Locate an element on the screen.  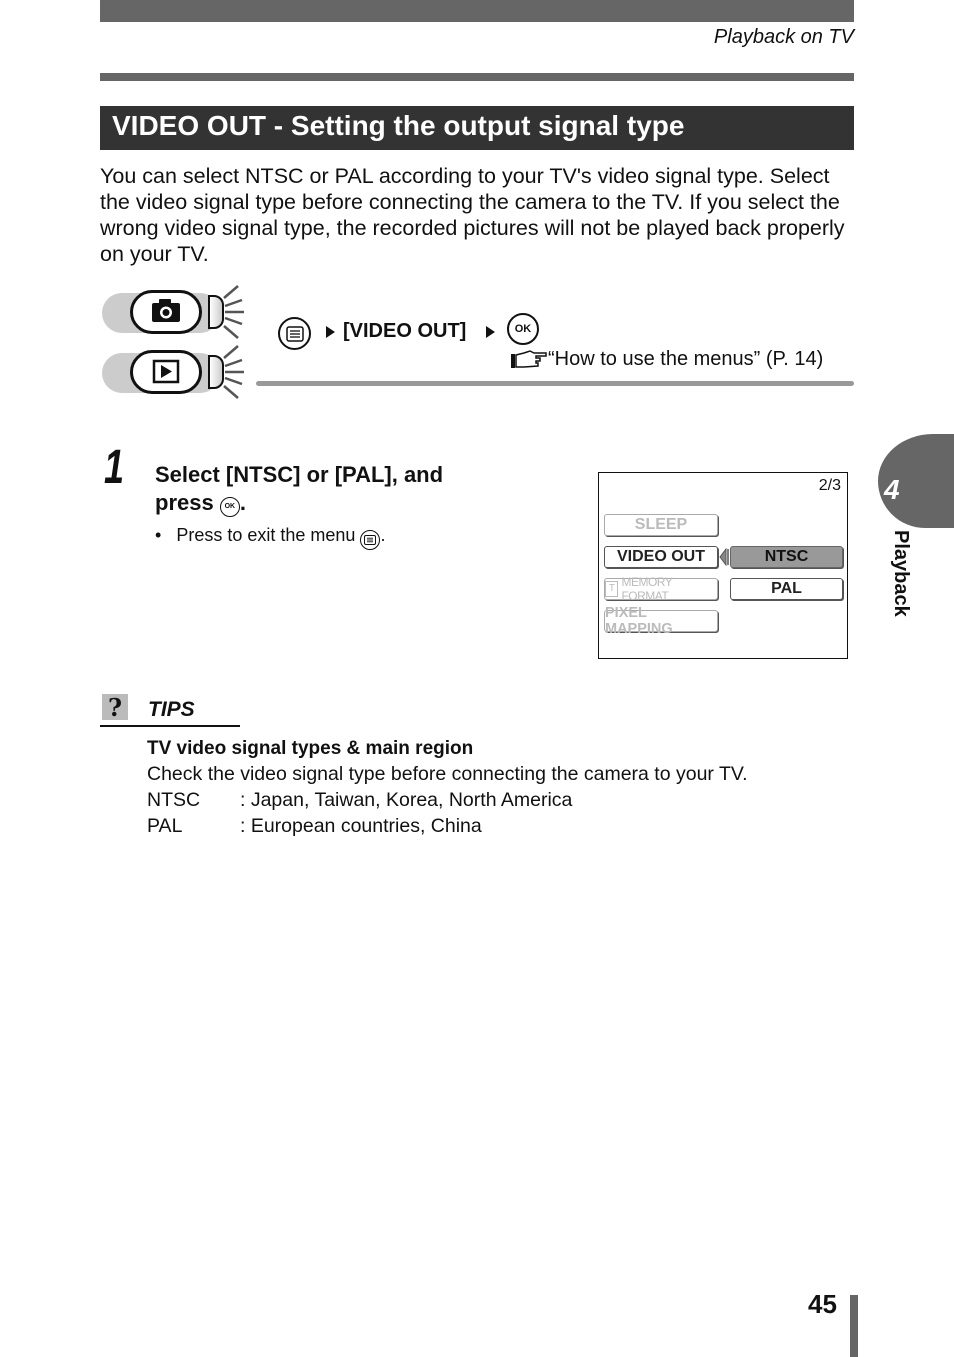
step-title-line1: Select [NTSC] or [PAL], and is located at coordinates (299, 474).